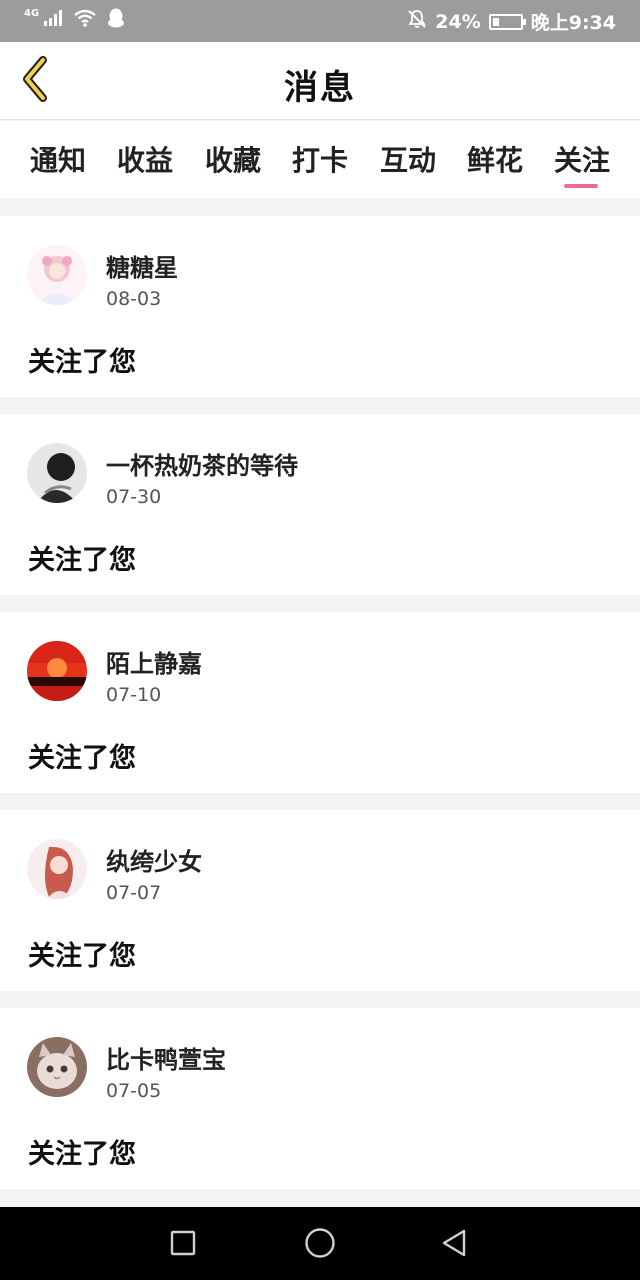  I want to click on battery-level, so click(495, 21).